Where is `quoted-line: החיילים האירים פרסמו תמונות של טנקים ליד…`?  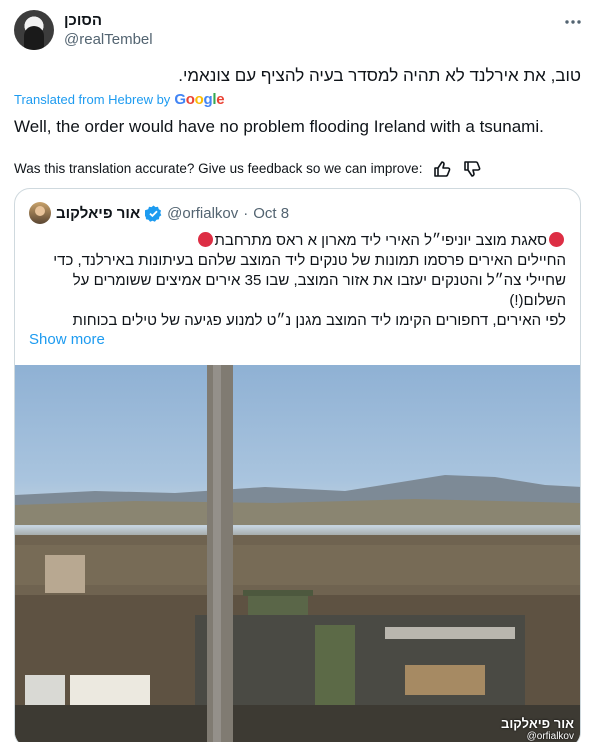
quoted-line: החיילים האירים פרסמו תמונות של טנקים ליד… is located at coordinates (309, 260).